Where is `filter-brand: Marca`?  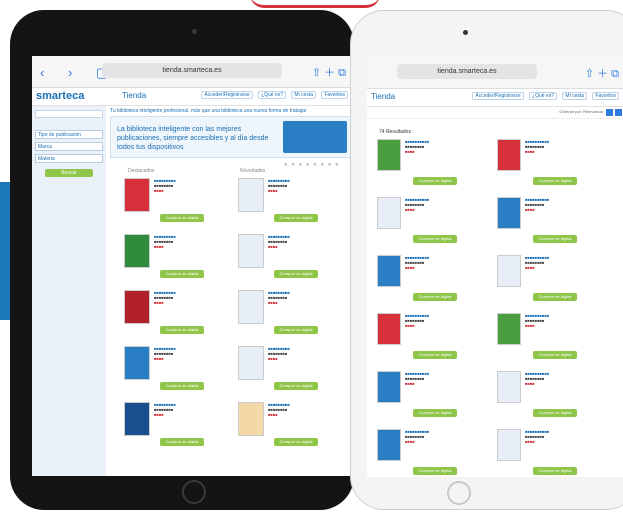 filter-brand: Marca is located at coordinates (69, 146).